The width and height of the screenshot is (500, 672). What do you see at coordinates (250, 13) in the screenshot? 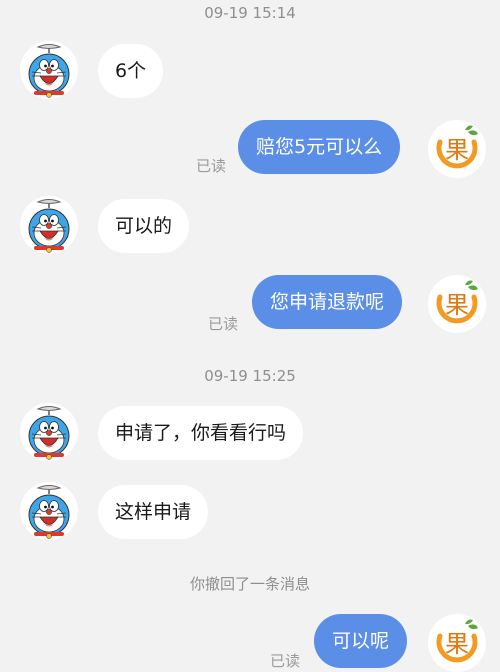
I see `timestamp: 09-19 15:14` at bounding box center [250, 13].